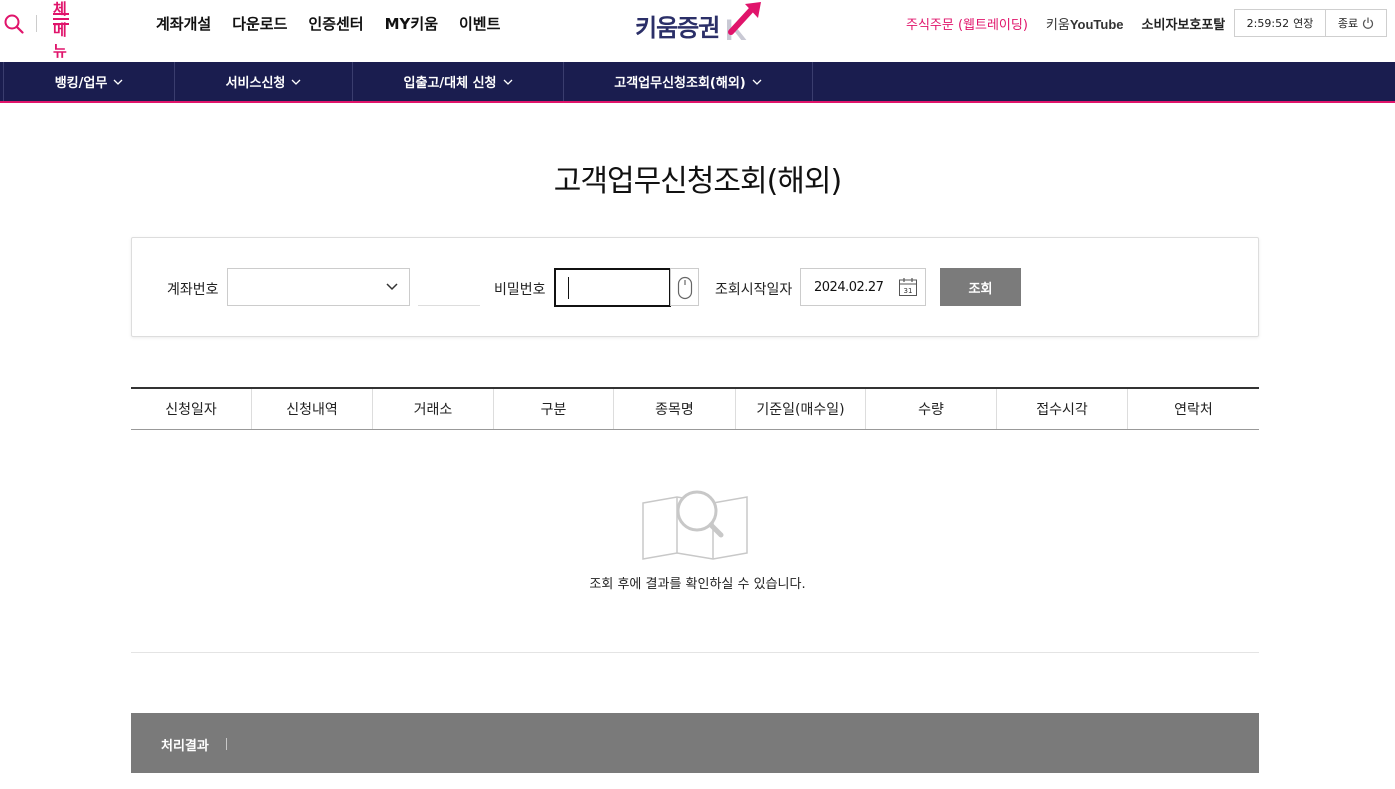  Describe the element at coordinates (967, 23) in the screenshot. I see `web-trading-link: 주식주문 (웹트레이딩)` at that location.